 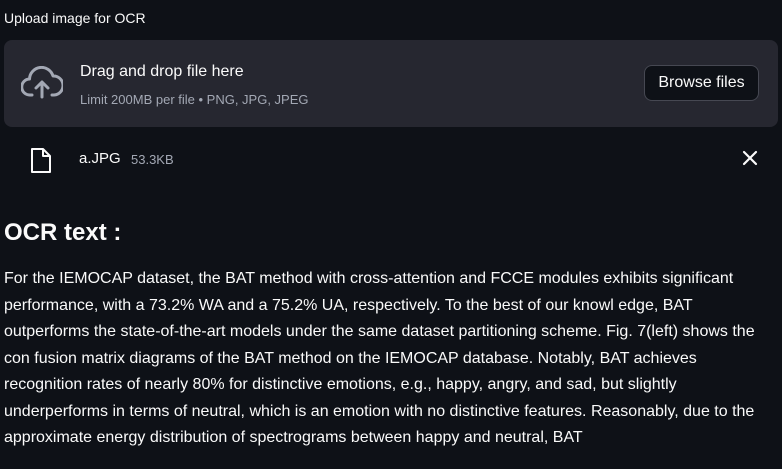 I want to click on upload-label: Upload image for OCR, so click(x=75, y=18).